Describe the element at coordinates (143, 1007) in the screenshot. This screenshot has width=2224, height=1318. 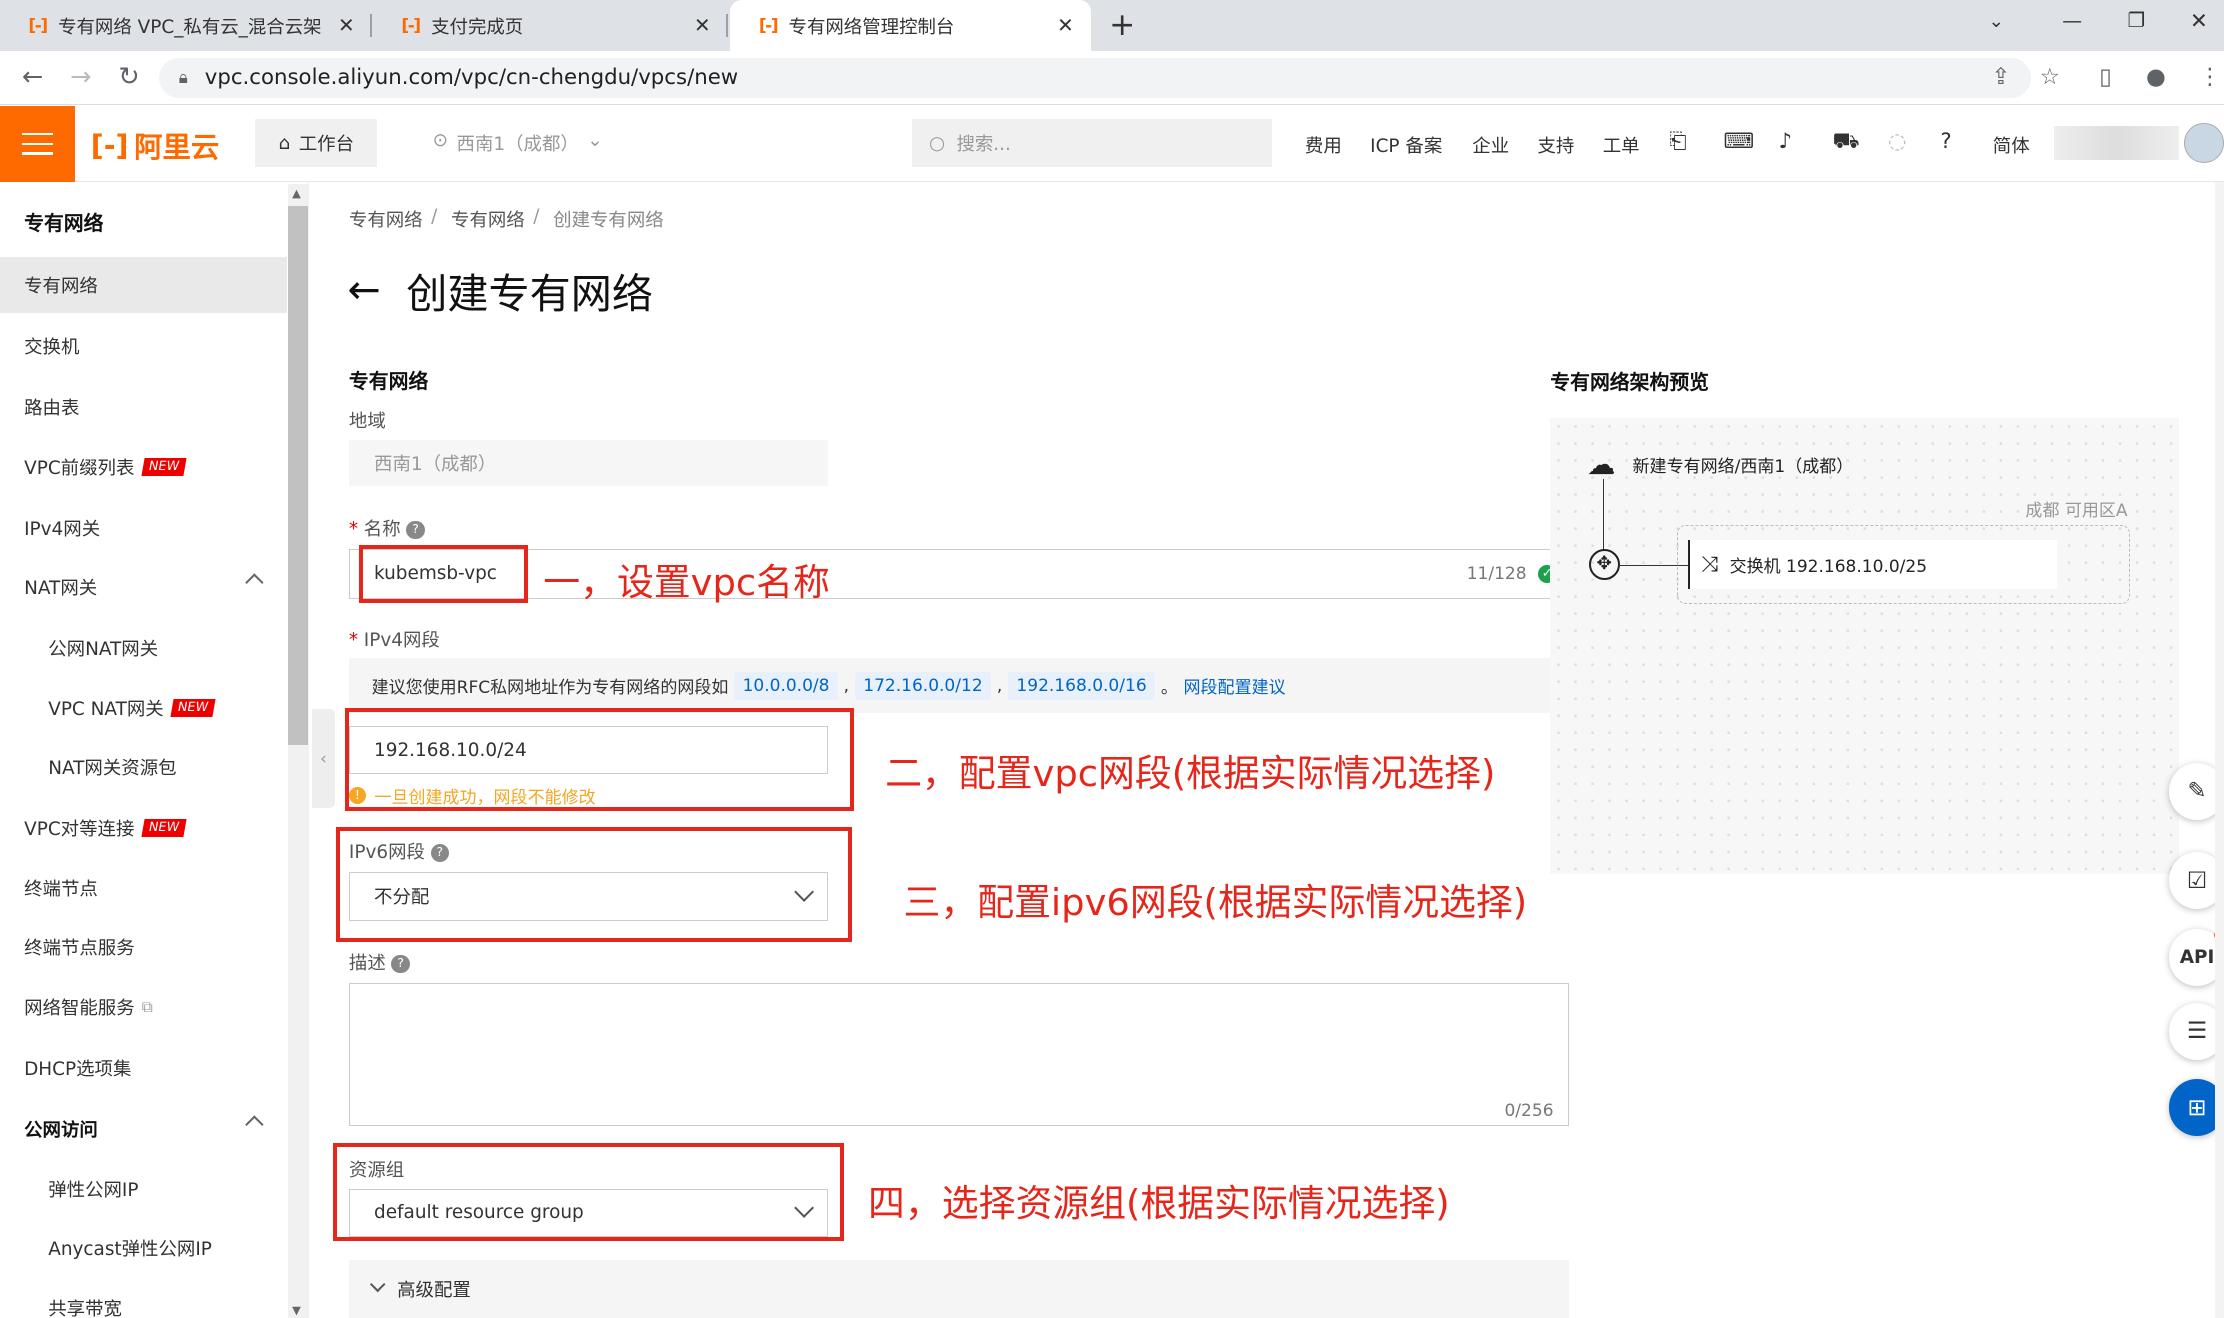
I see `sidebar-item-network-intelligence: 网络智能服务 ⧉` at that location.